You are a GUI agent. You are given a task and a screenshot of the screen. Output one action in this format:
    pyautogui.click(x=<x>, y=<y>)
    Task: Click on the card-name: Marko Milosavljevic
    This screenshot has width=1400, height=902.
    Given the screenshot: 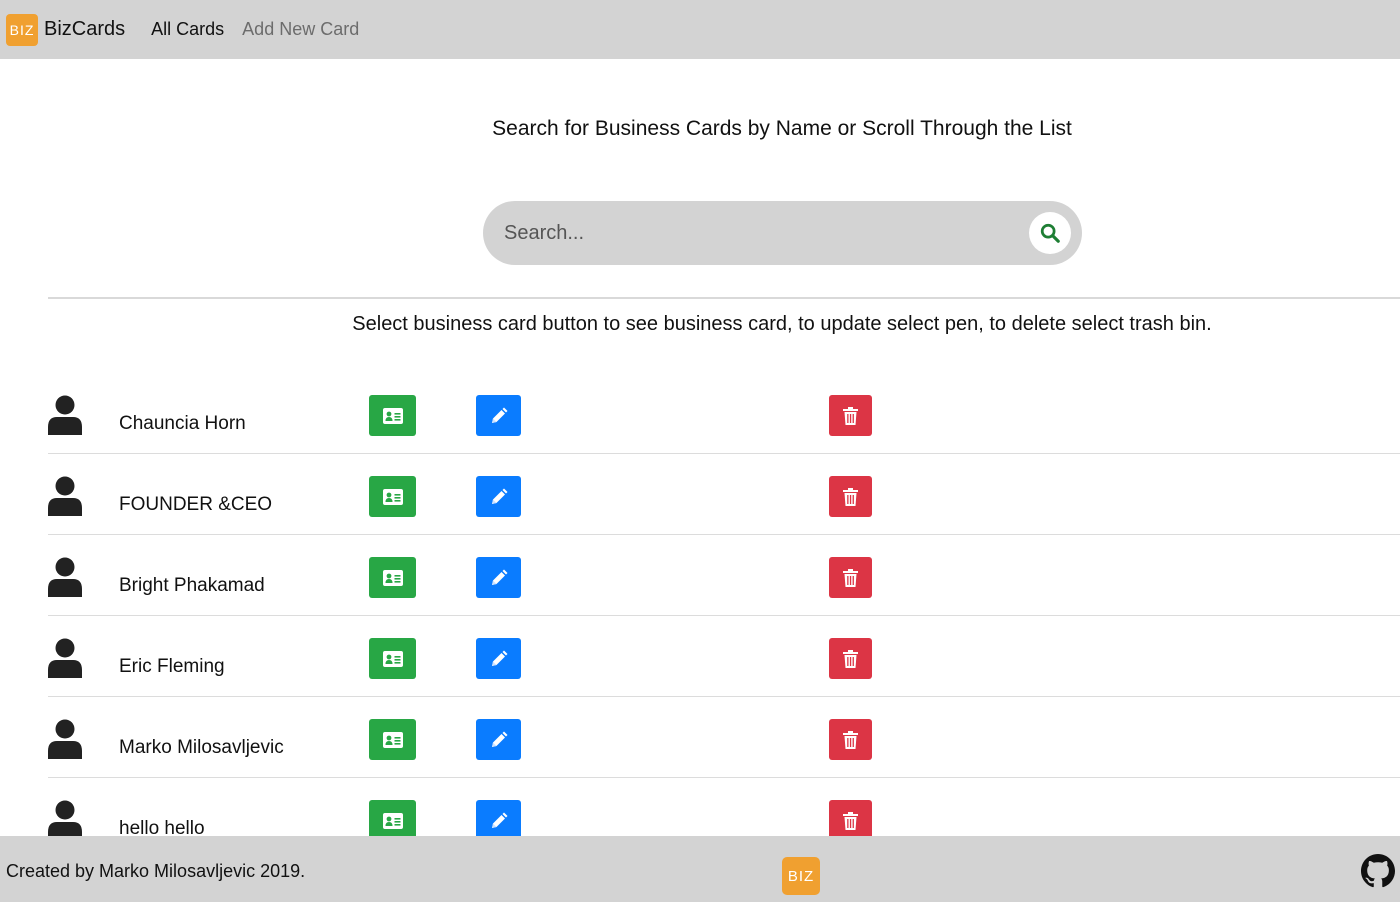 What is the action you would take?
    pyautogui.click(x=201, y=747)
    